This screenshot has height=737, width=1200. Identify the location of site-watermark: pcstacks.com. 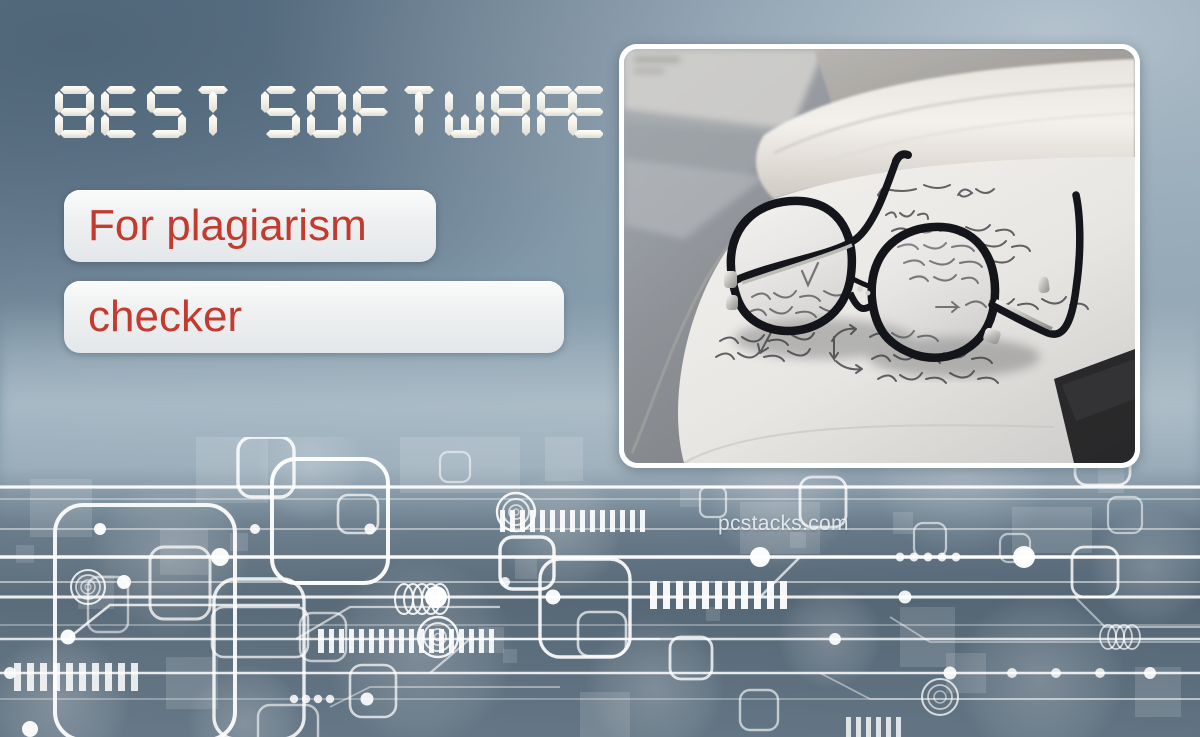
(783, 523).